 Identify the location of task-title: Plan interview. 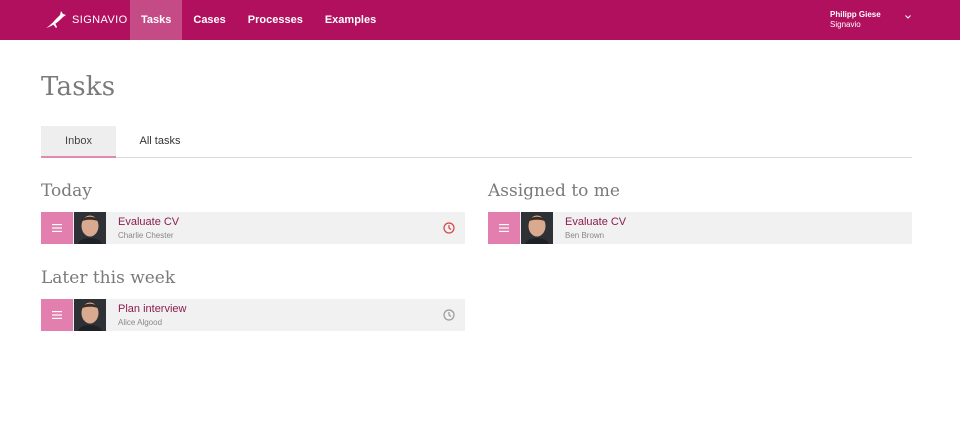
(152, 309).